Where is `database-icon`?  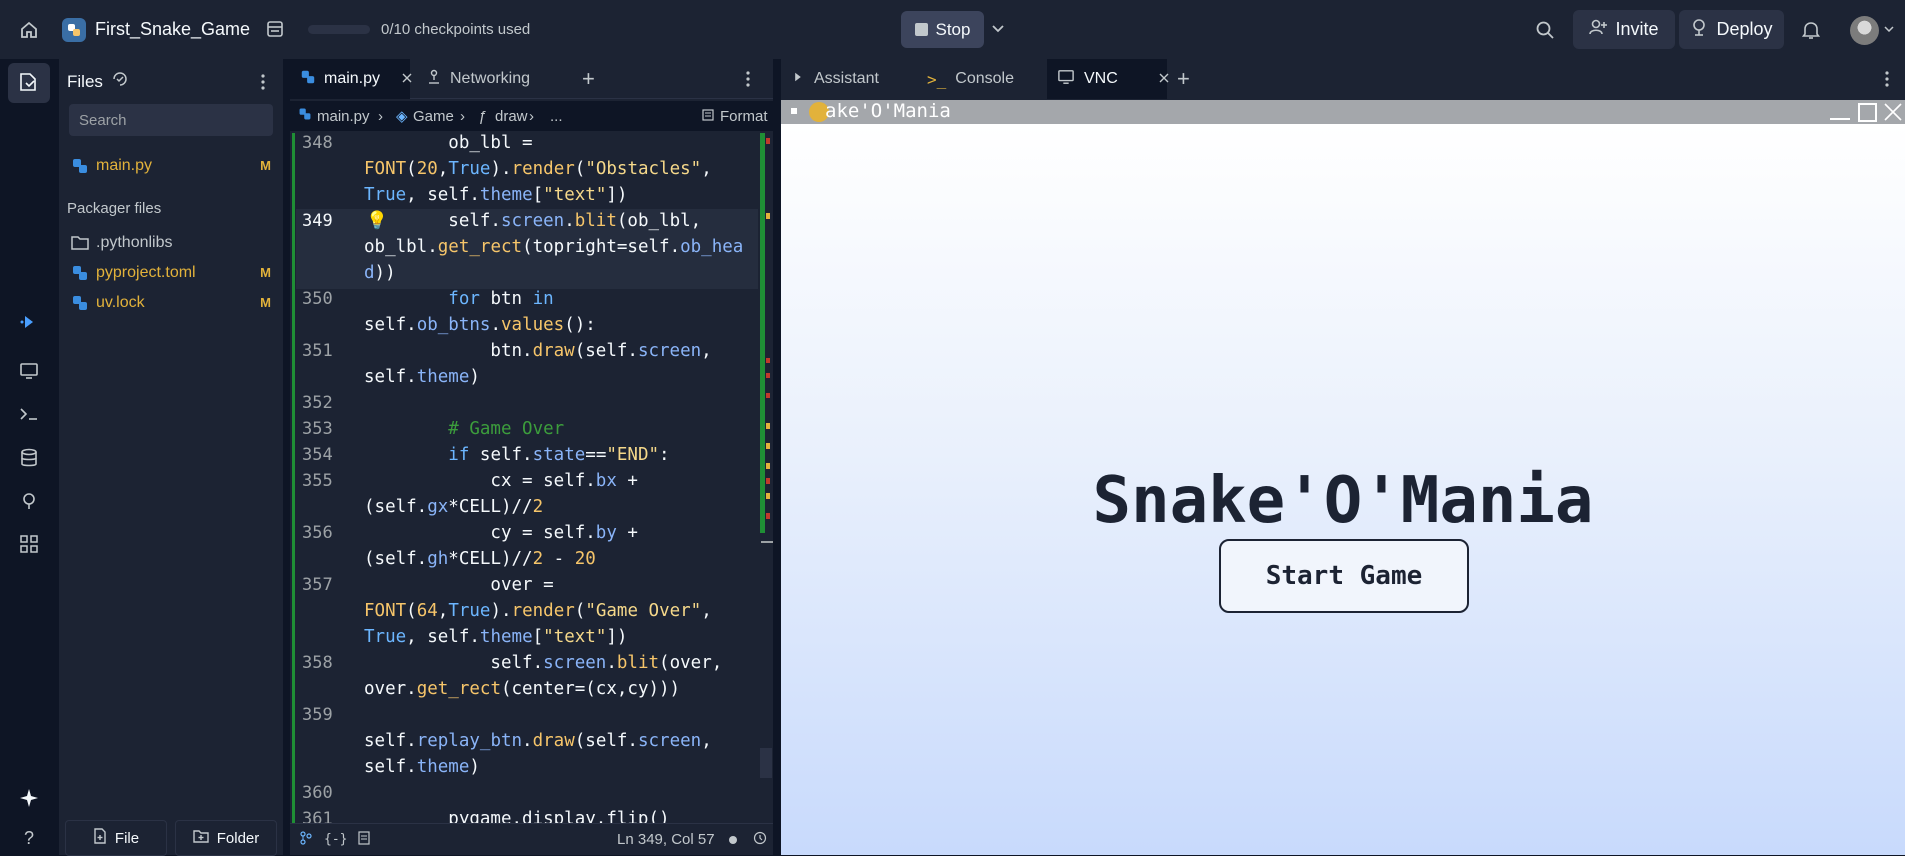 database-icon is located at coordinates (29, 458).